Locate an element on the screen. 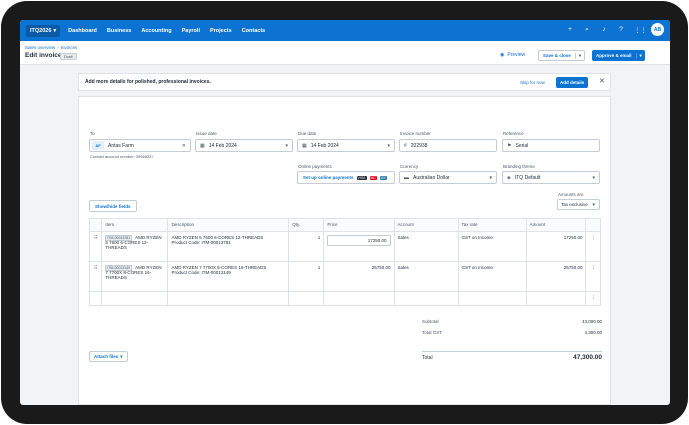 The width and height of the screenshot is (689, 425). nav-dashboard: Dashboard is located at coordinates (82, 31).